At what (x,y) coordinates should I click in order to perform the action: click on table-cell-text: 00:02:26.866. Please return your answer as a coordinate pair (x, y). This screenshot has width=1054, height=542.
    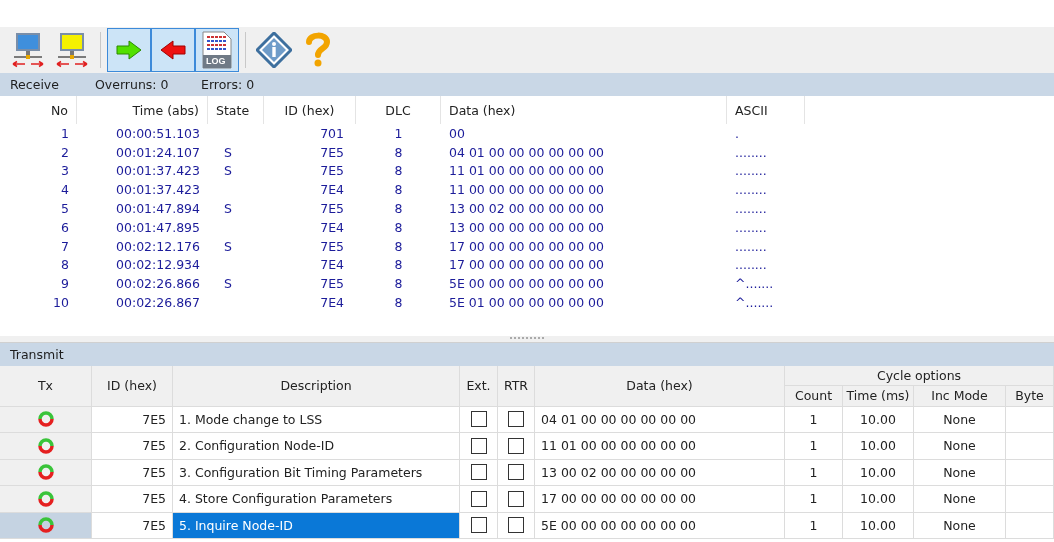
    Looking at the image, I should click on (158, 284).